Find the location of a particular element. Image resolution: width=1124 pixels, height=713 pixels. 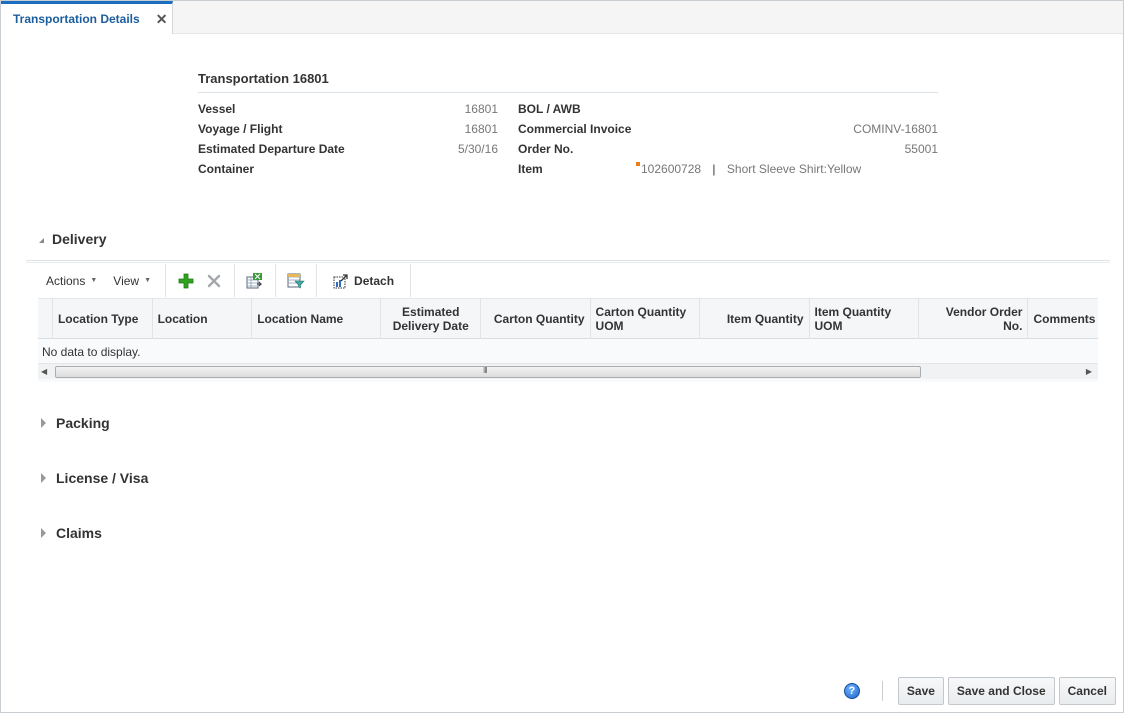

column-header: Carton Quantity UOM is located at coordinates (646, 319).